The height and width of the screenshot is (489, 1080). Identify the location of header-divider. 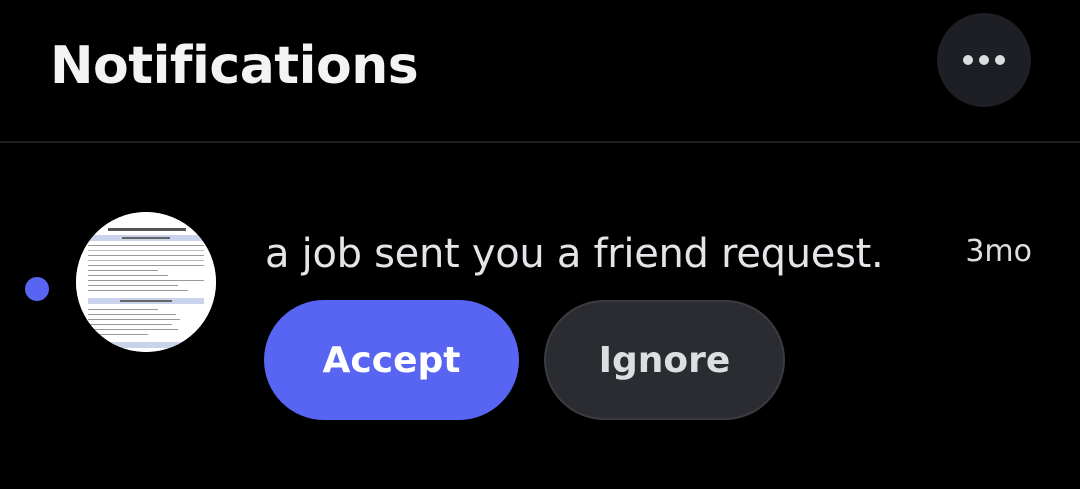
(540, 142).